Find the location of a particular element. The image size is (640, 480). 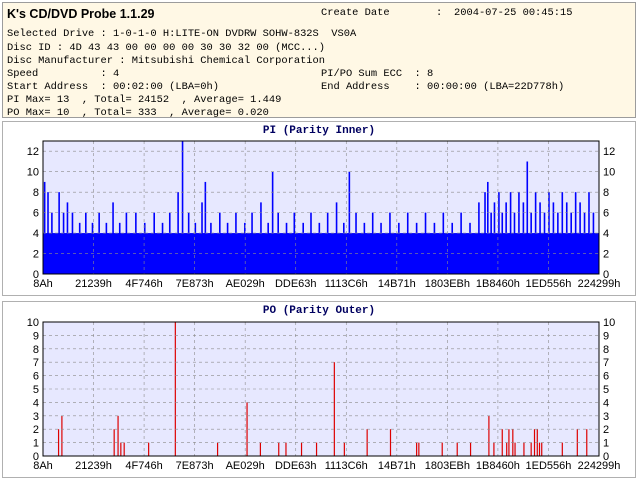

start-address: Start Address : 00:02:00 (LBA=0h) is located at coordinates (113, 87).